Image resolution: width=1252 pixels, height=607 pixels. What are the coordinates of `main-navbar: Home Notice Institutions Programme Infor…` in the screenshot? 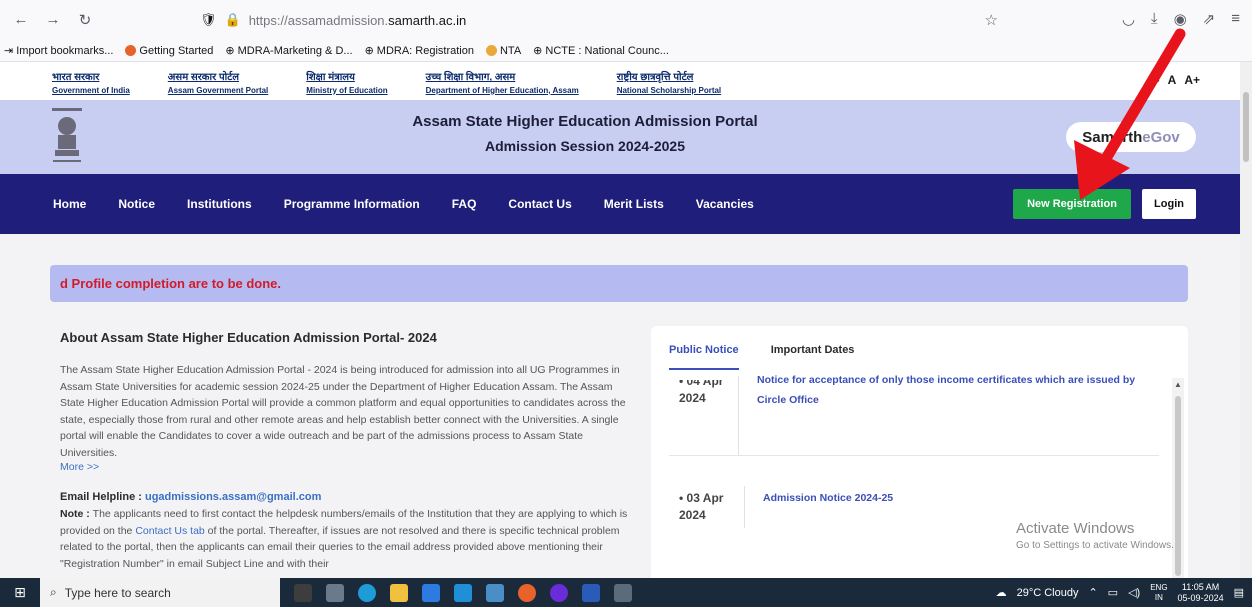 It's located at (620, 204).